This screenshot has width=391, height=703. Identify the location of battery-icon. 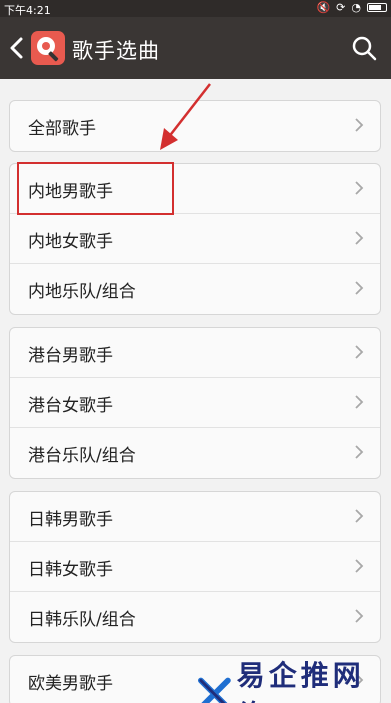
(377, 7).